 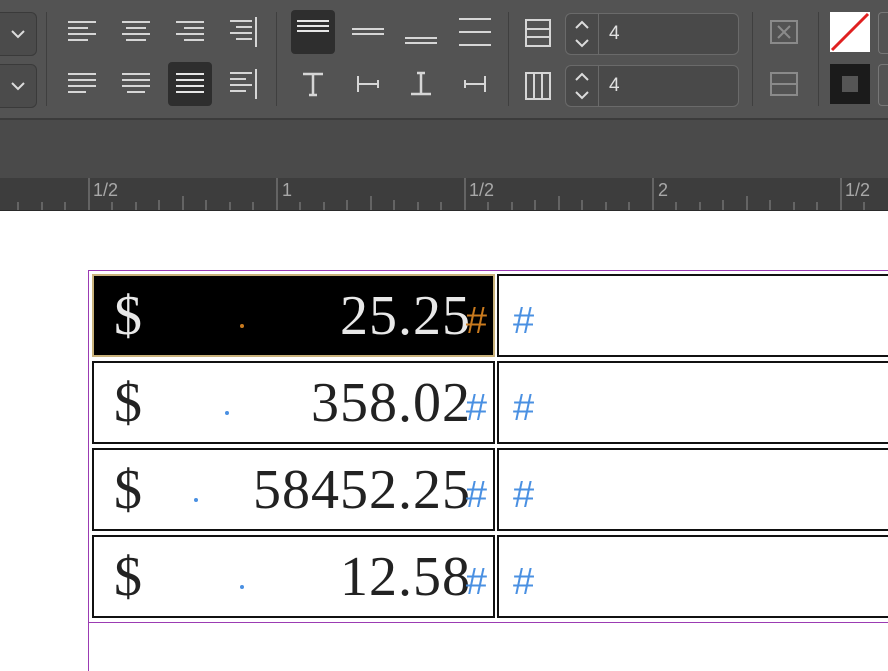 What do you see at coordinates (441, 194) in the screenshot?
I see `ruler-ticks` at bounding box center [441, 194].